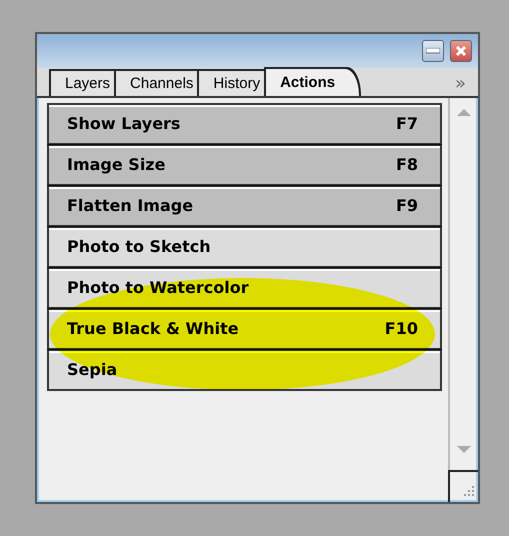 The width and height of the screenshot is (509, 536). Describe the element at coordinates (81, 82) in the screenshot. I see `tab: Layers` at that location.